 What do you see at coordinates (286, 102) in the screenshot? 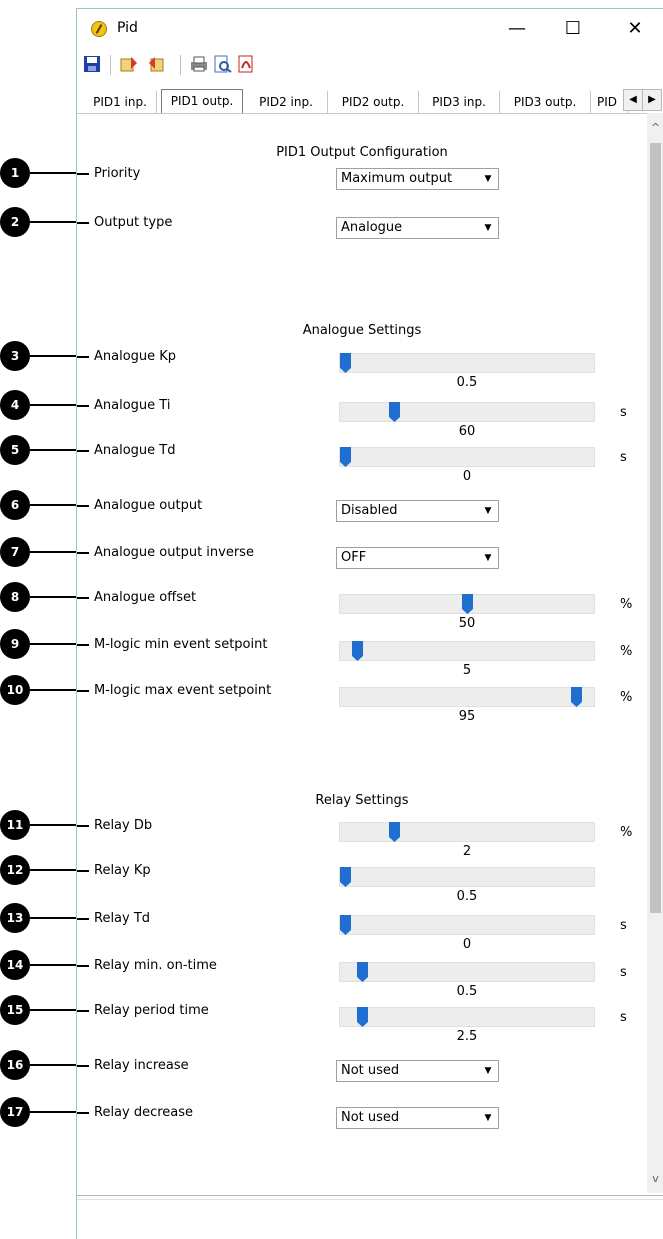
I see `tab-pid2-input: PID2 inp.` at bounding box center [286, 102].